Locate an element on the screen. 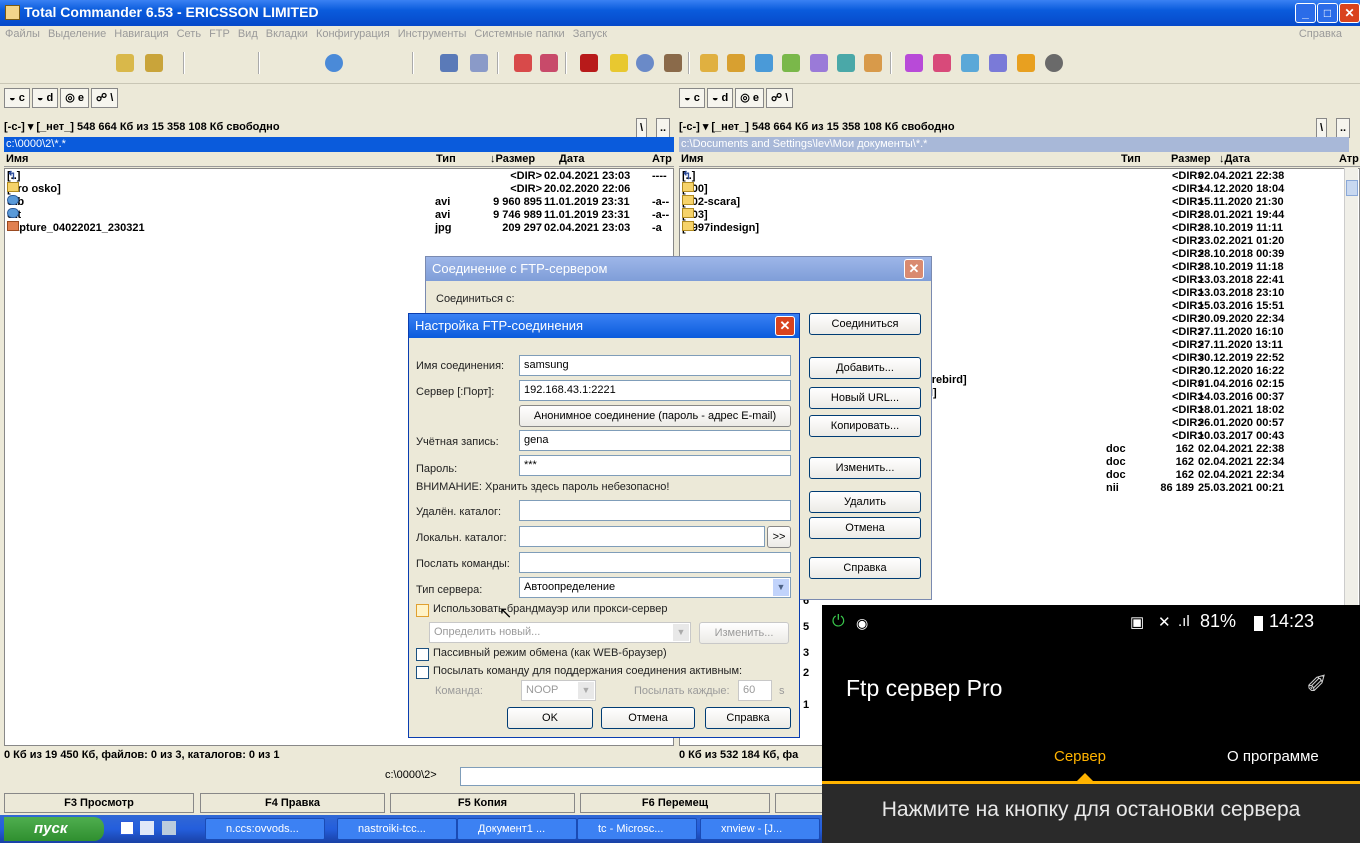 This screenshot has width=1360, height=843. menu-item: Выделение is located at coordinates (77, 34).